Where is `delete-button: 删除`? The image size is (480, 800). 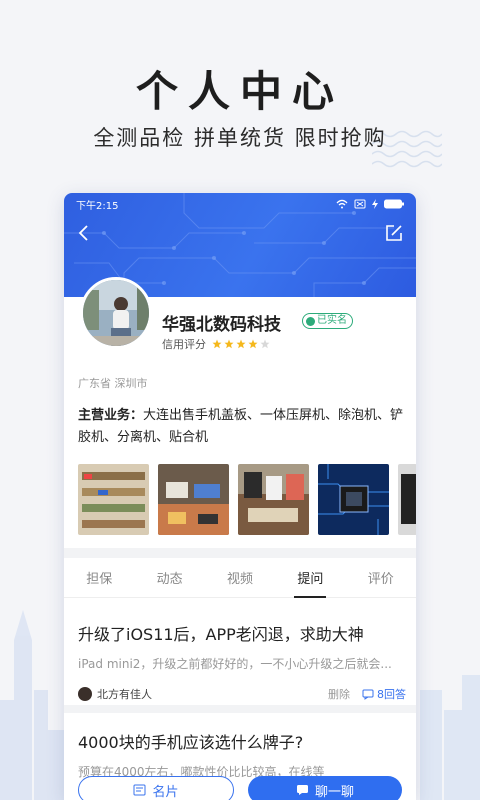 delete-button: 删除 is located at coordinates (339, 694).